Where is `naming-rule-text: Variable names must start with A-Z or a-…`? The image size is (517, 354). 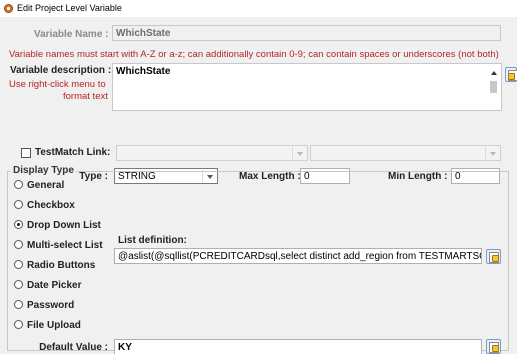 naming-rule-text: Variable names must start with A-Z or a-… is located at coordinates (254, 54).